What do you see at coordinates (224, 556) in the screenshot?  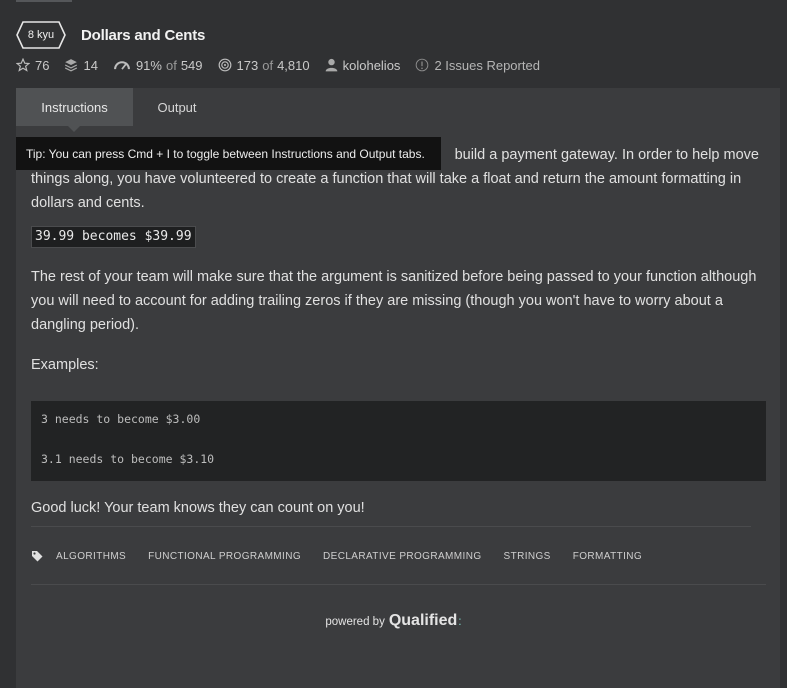 I see `tag-functional-programming: FUNCTIONAL PROGRAMMING` at bounding box center [224, 556].